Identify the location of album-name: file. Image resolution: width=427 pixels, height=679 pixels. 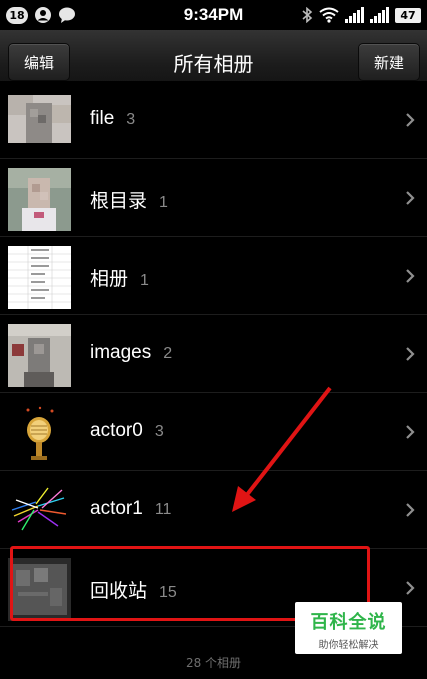
(102, 118).